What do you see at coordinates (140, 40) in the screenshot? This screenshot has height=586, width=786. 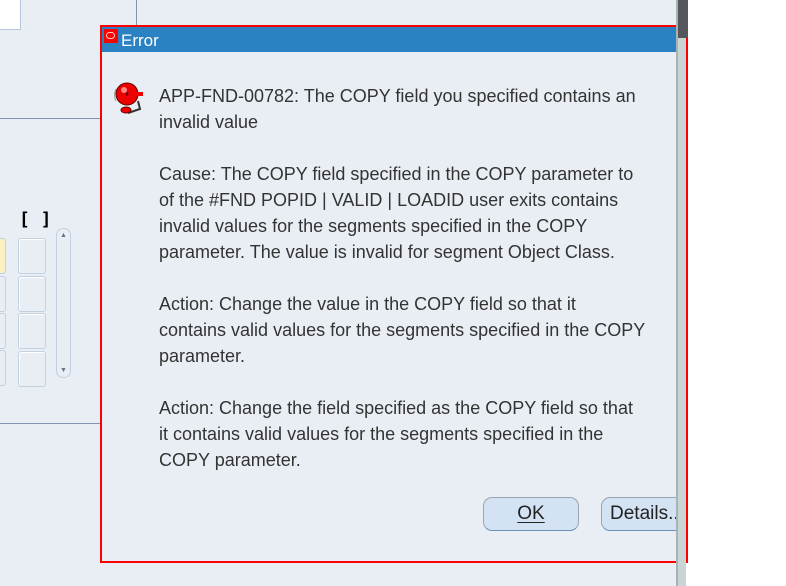 I see `dialog-title: Error` at bounding box center [140, 40].